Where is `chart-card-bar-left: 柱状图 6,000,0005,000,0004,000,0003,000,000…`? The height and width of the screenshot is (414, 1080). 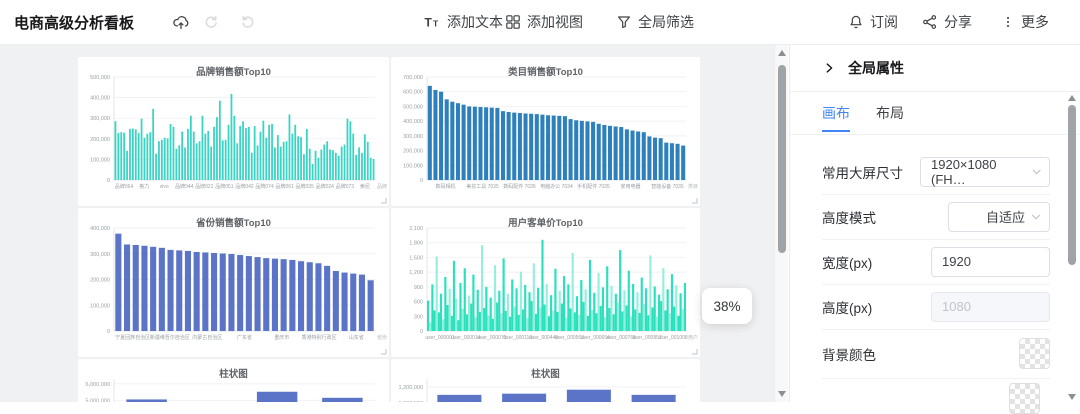 chart-card-bar-left: 柱状图 6,000,0005,000,0004,000,0003,000,000… is located at coordinates (233, 380).